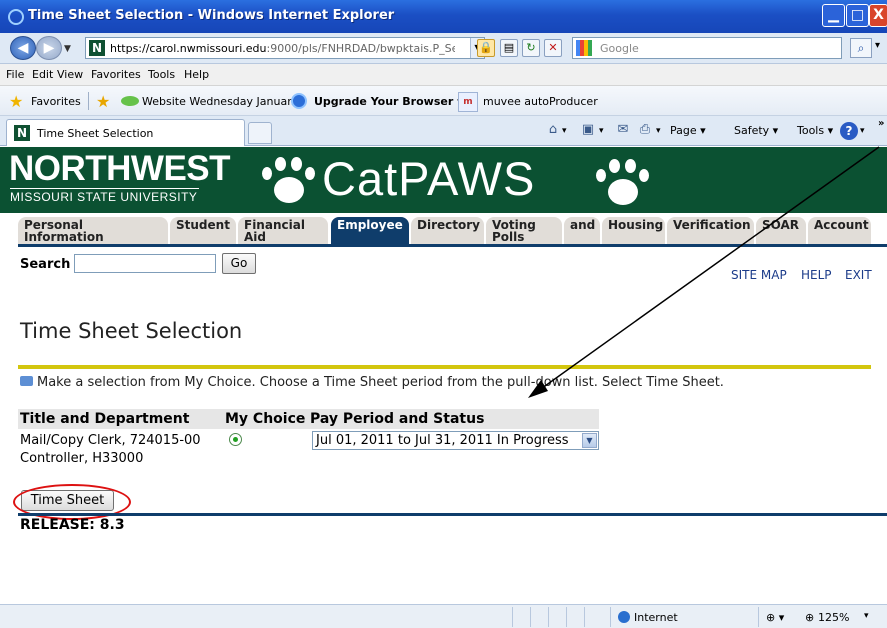  I want to click on compatibility-view-icon: ▤, so click(509, 48).